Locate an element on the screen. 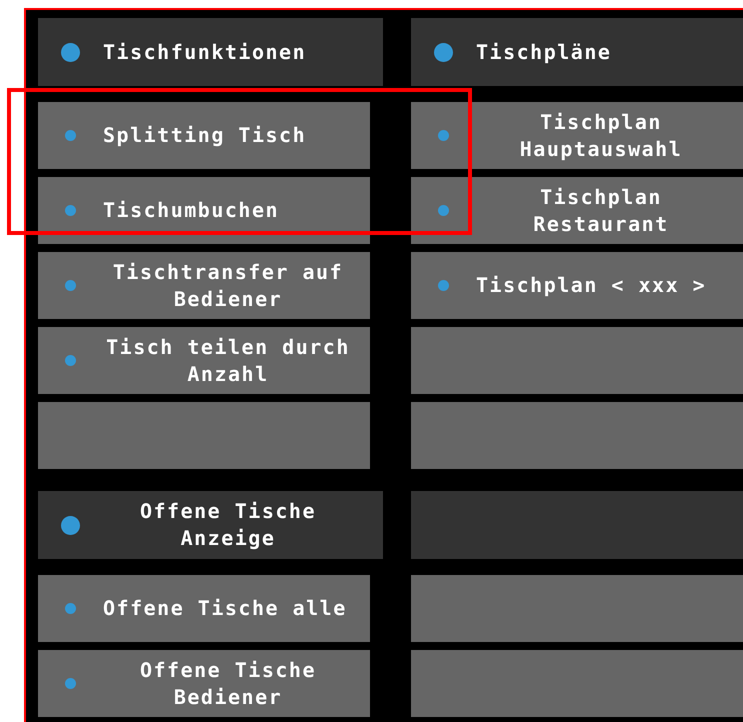  menu-button: Tisch teilen durch Anzahl is located at coordinates (204, 360).